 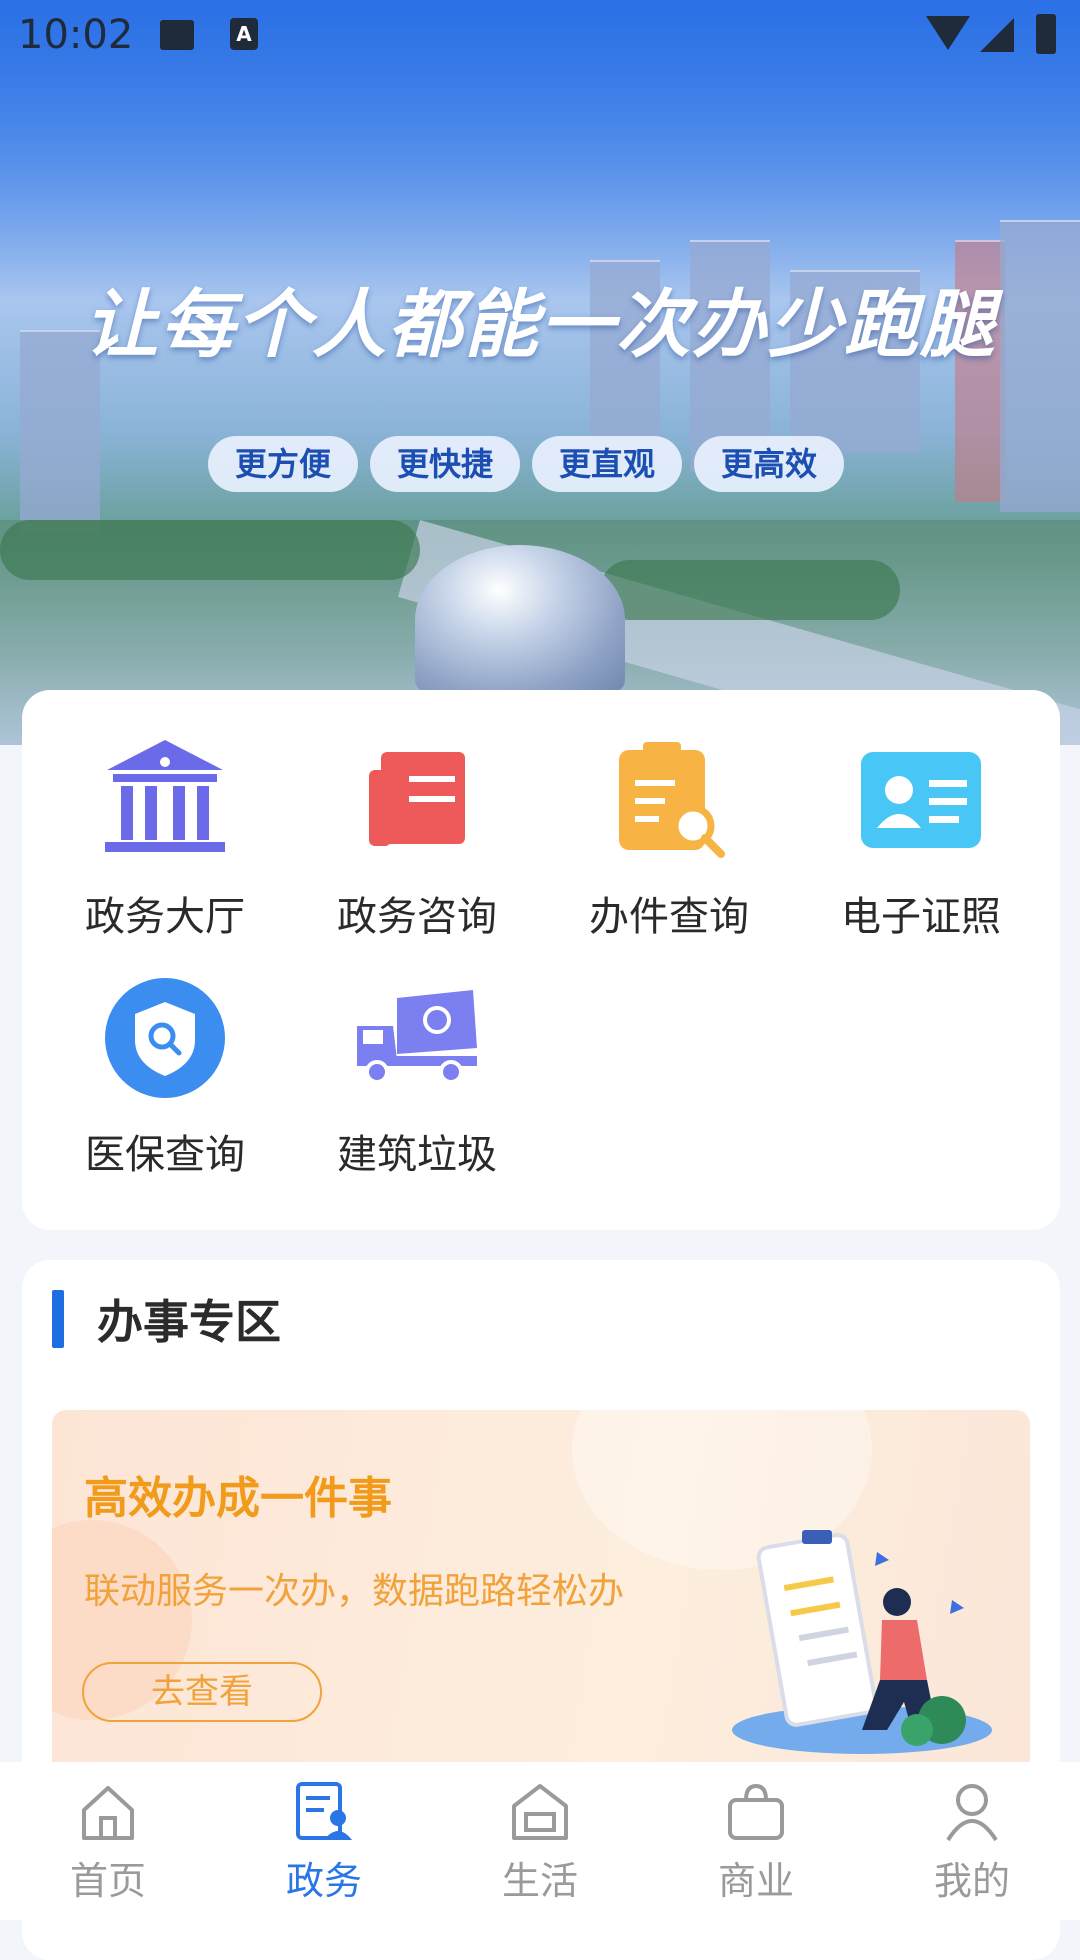 I want to click on hero-dome-sculpture, so click(x=520, y=620).